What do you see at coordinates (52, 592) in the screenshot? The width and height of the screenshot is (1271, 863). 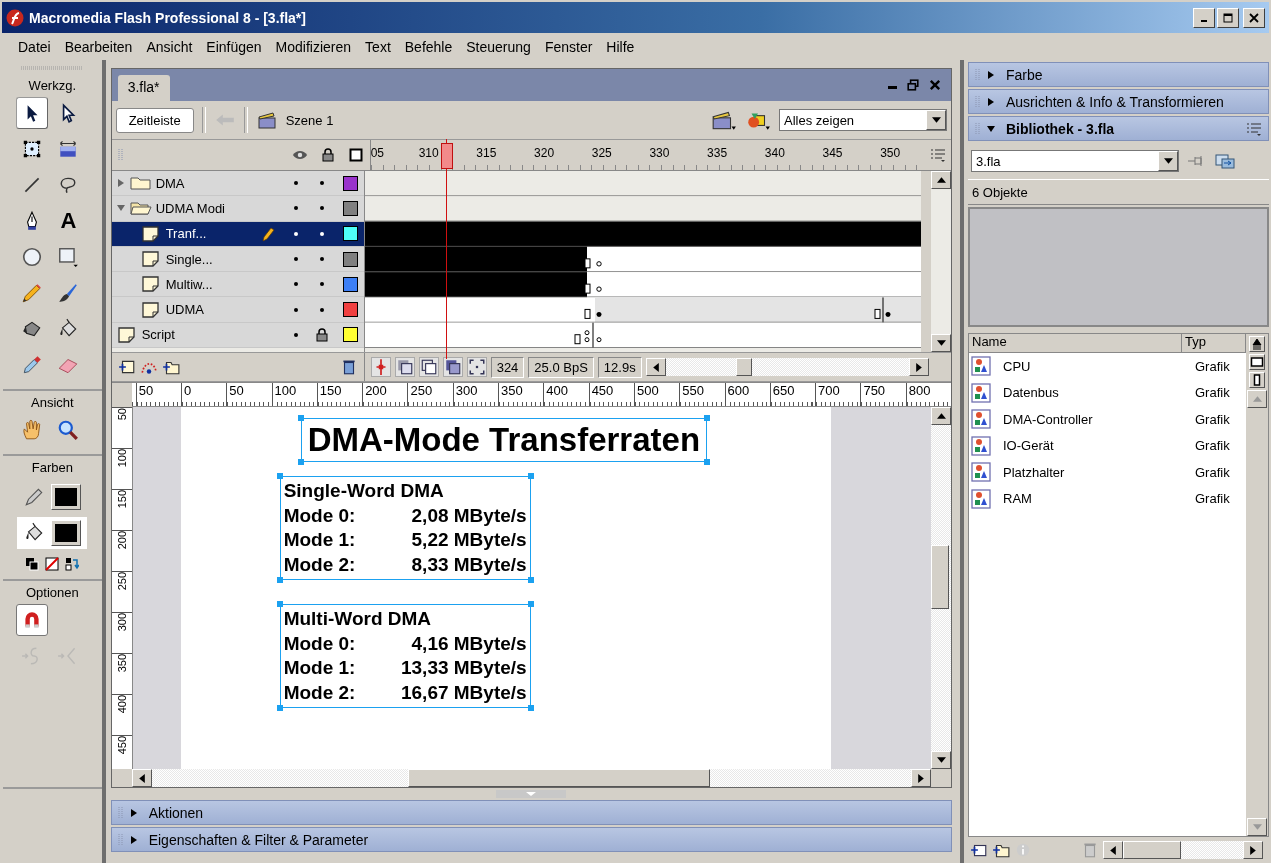 I see `section-title: Optionen` at bounding box center [52, 592].